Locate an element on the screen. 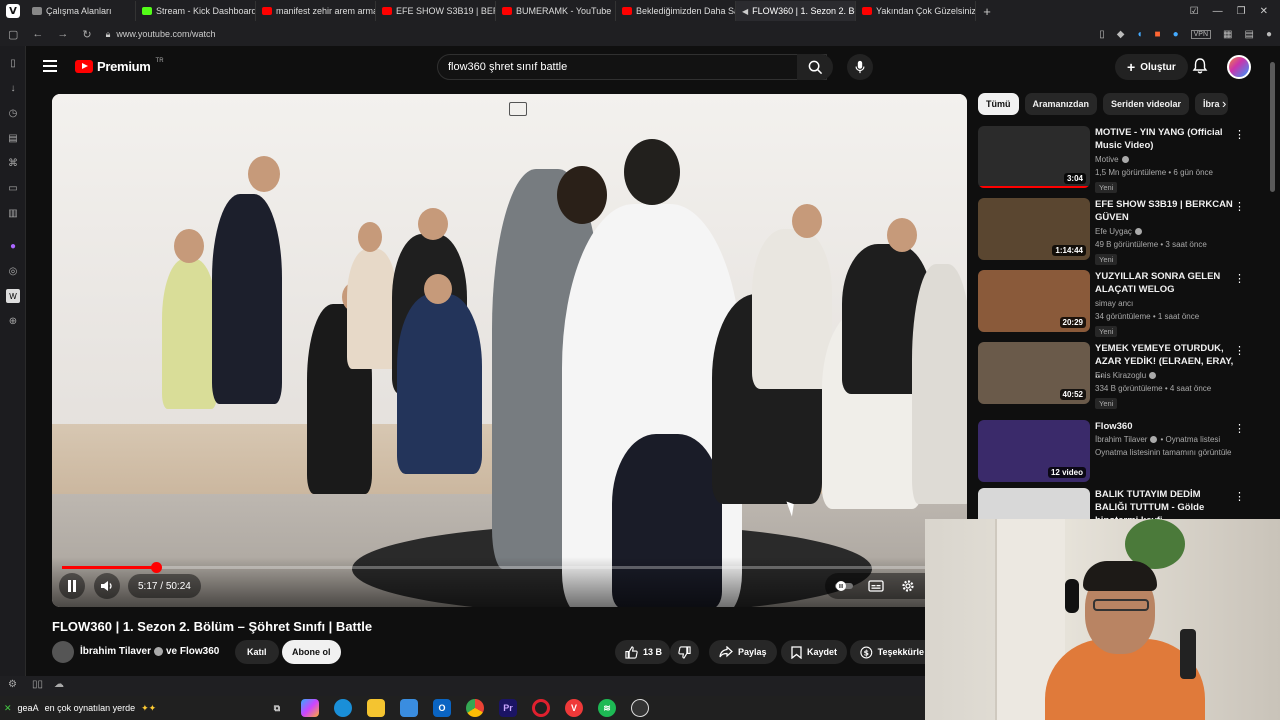  join-button: Katıl is located at coordinates (257, 652).